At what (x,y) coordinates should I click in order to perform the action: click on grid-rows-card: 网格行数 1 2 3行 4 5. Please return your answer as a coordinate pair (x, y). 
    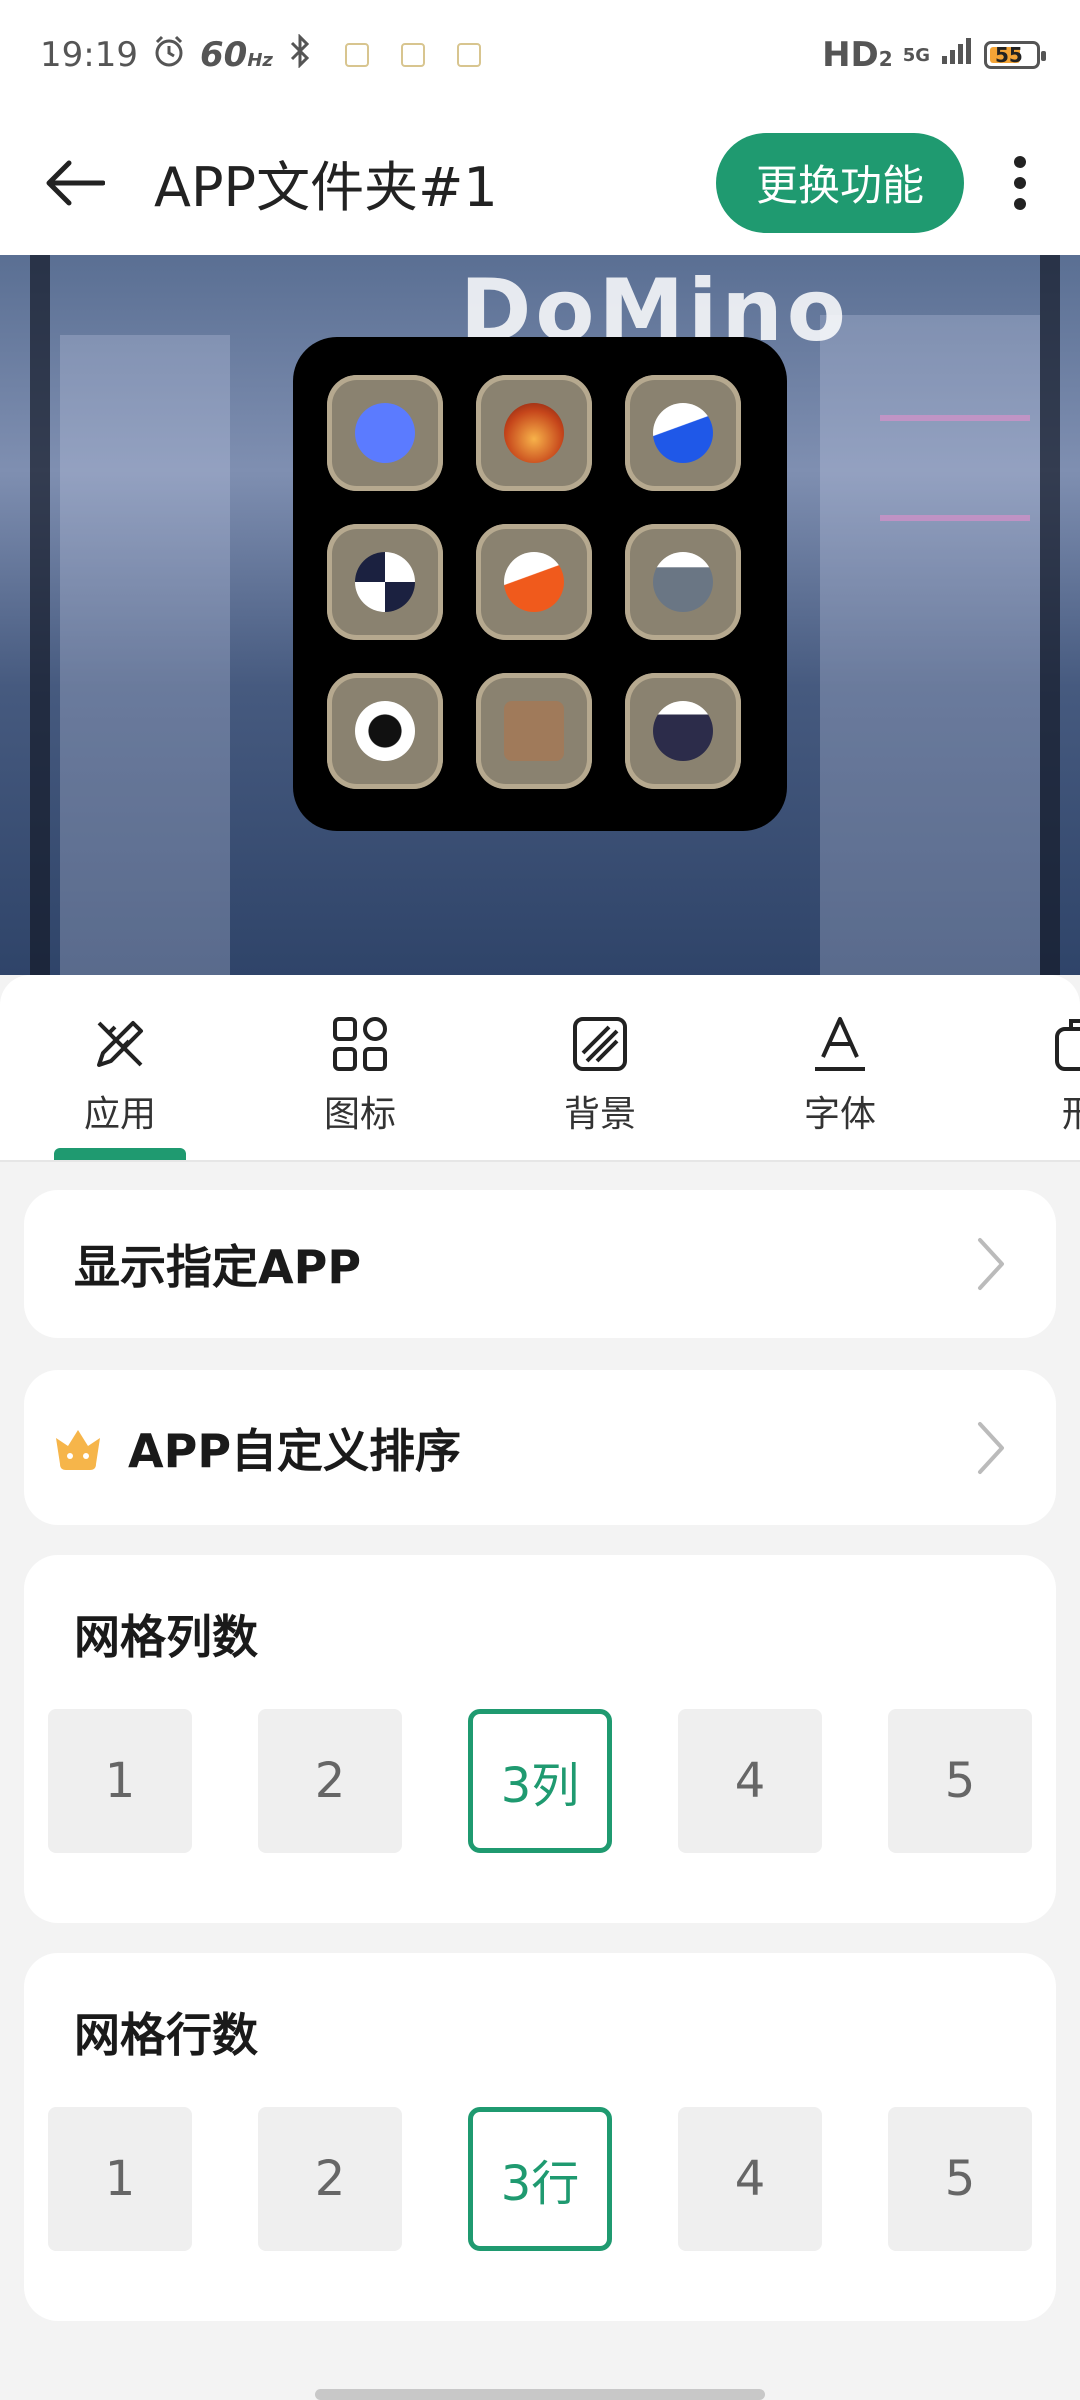
    Looking at the image, I should click on (540, 2137).